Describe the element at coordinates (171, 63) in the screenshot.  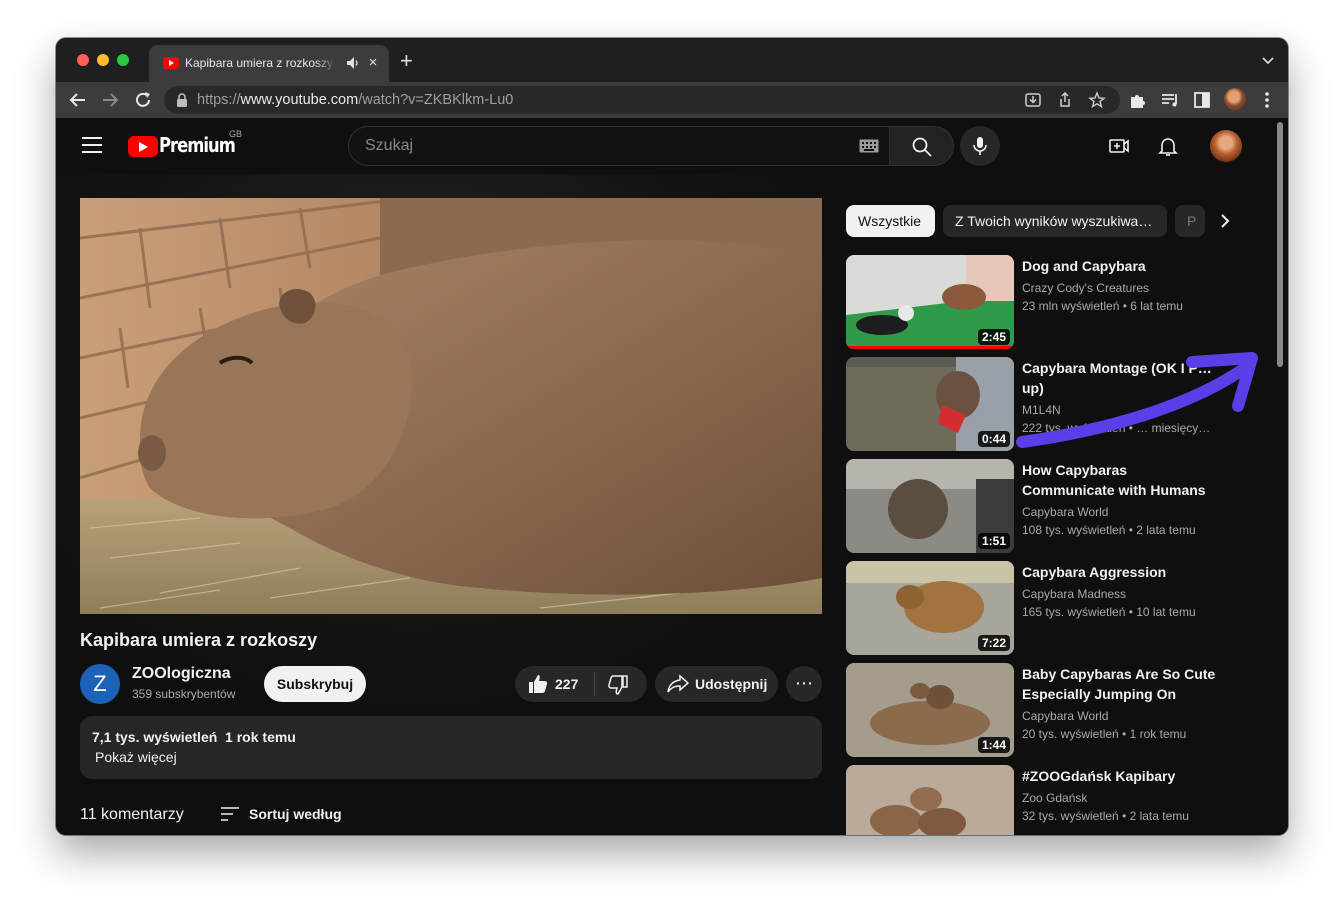
I see `youtube-favicon-icon` at that location.